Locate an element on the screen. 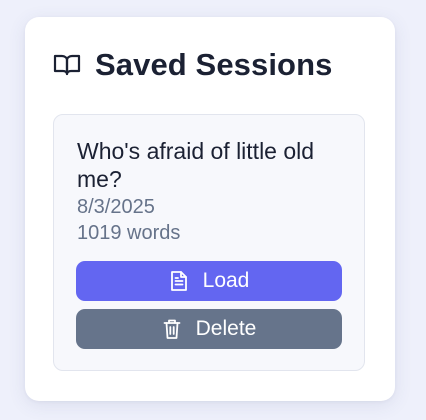 This screenshot has width=426, height=420. delete-button-label: Delete is located at coordinates (226, 328).